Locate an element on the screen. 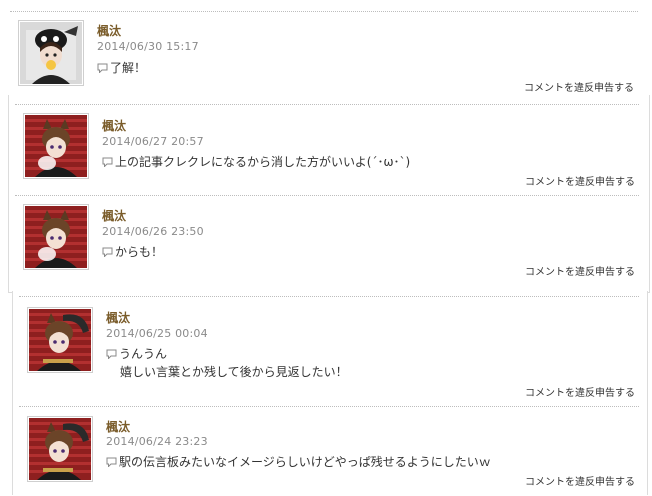  comment-body: からも！ is located at coordinates (132, 253).